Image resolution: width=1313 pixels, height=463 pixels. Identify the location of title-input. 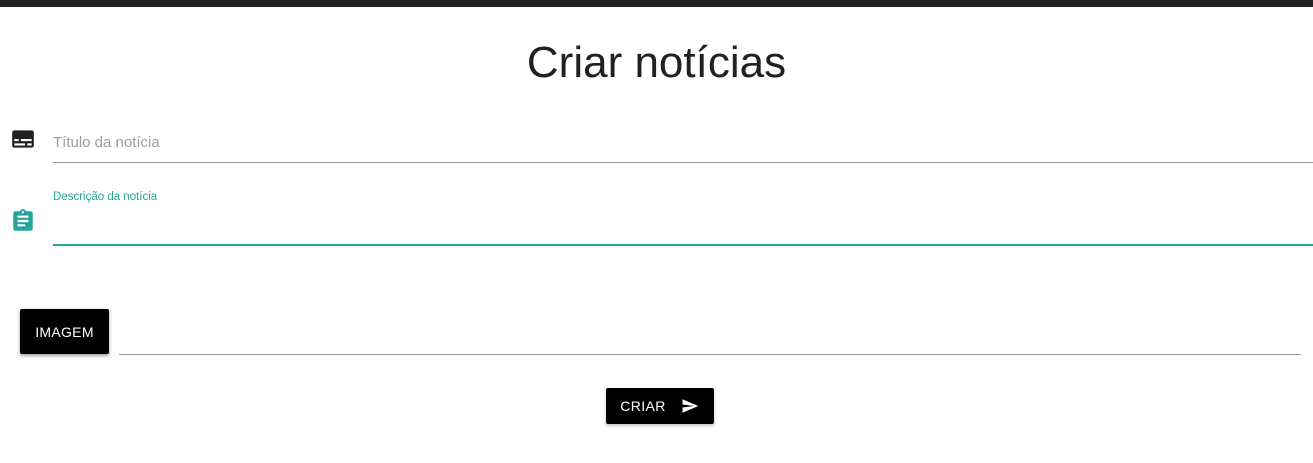
(683, 142).